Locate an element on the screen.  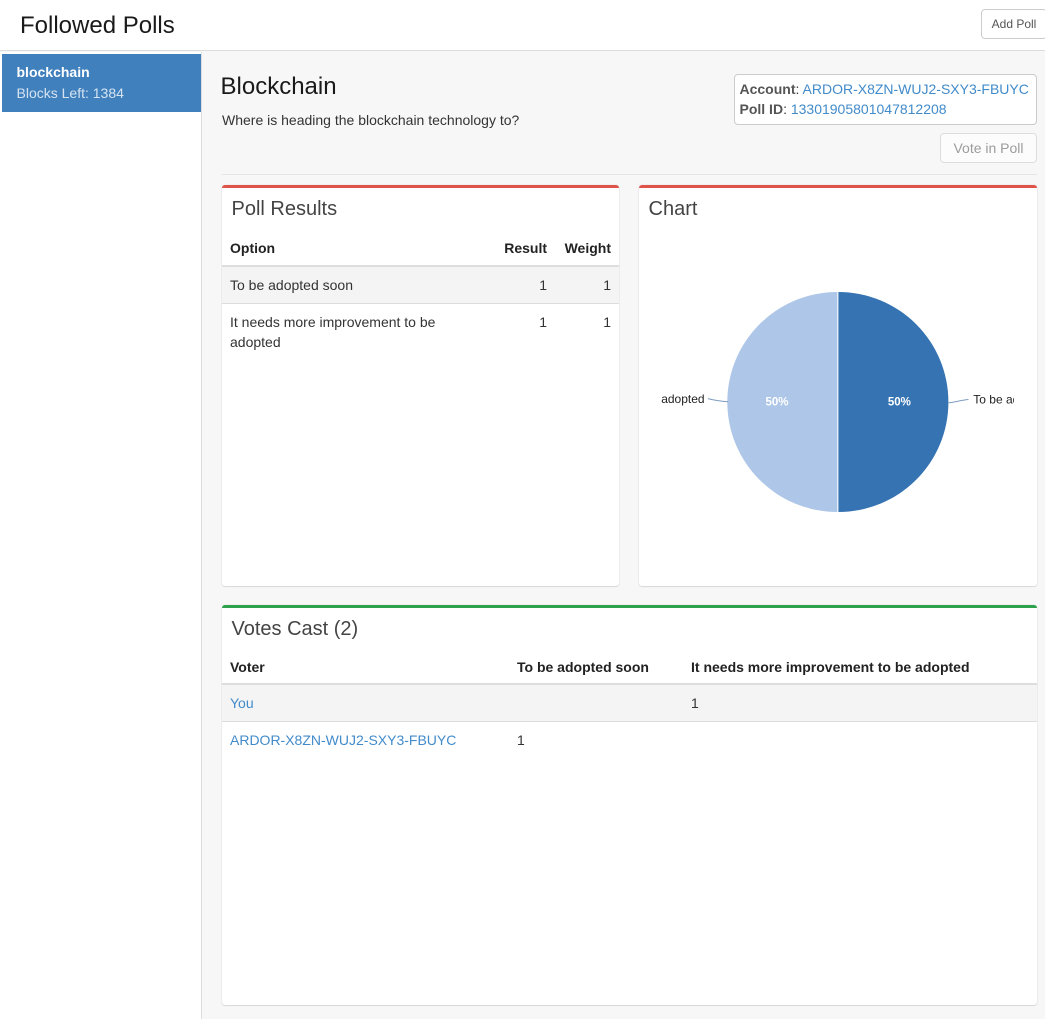
svg-text: To be adopted soon is located at coordinates (993, 399).